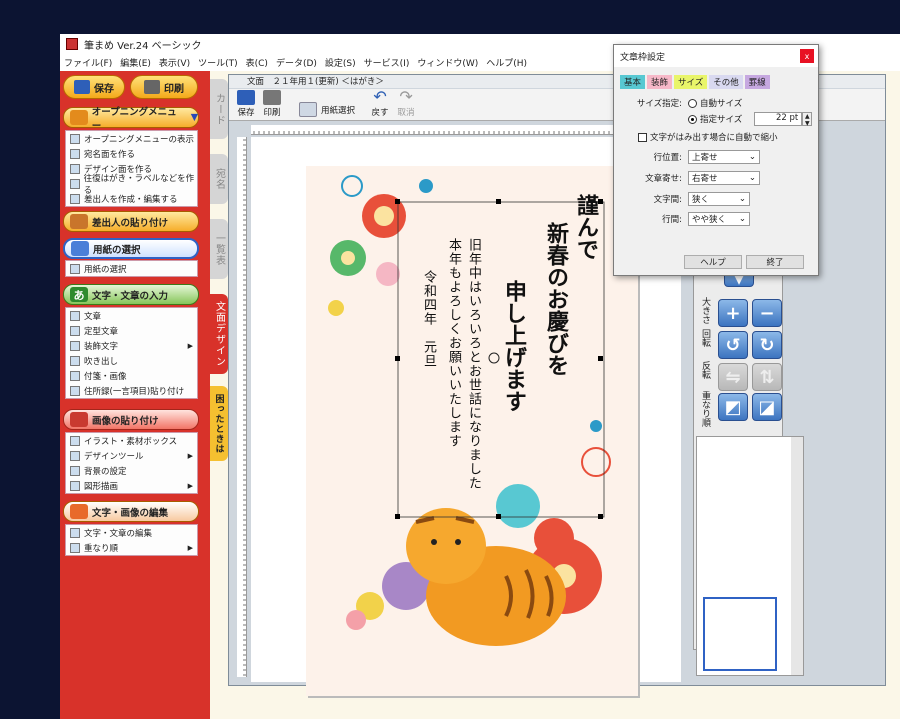  What do you see at coordinates (380, 104) in the screenshot?
I see `toolbar-undo-button: ↶ 戻す` at bounding box center [380, 104].